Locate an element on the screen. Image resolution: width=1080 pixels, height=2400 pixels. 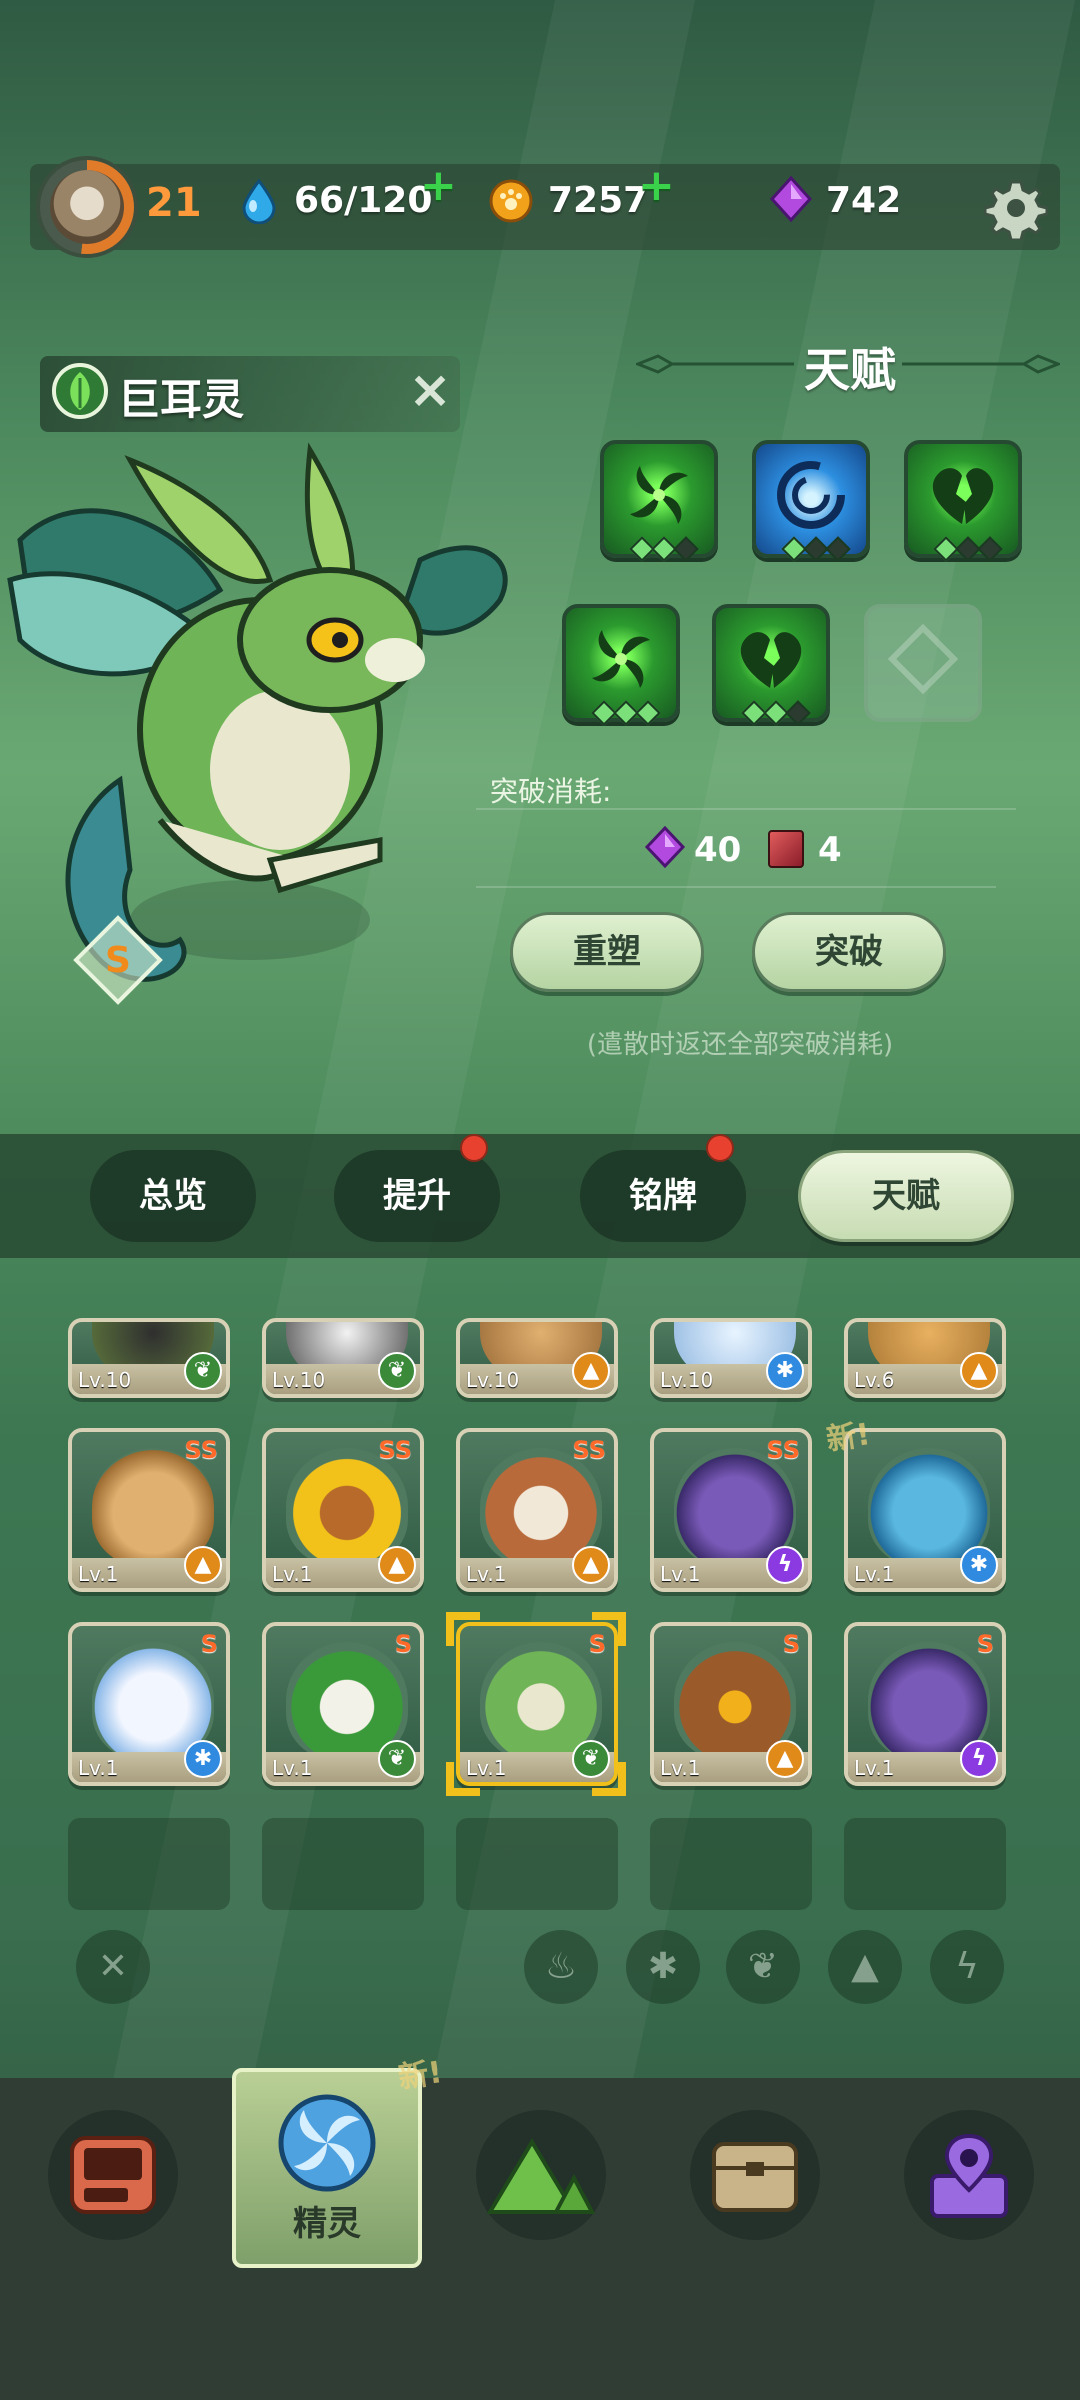
talent-slot-swirl is located at coordinates (659, 501).